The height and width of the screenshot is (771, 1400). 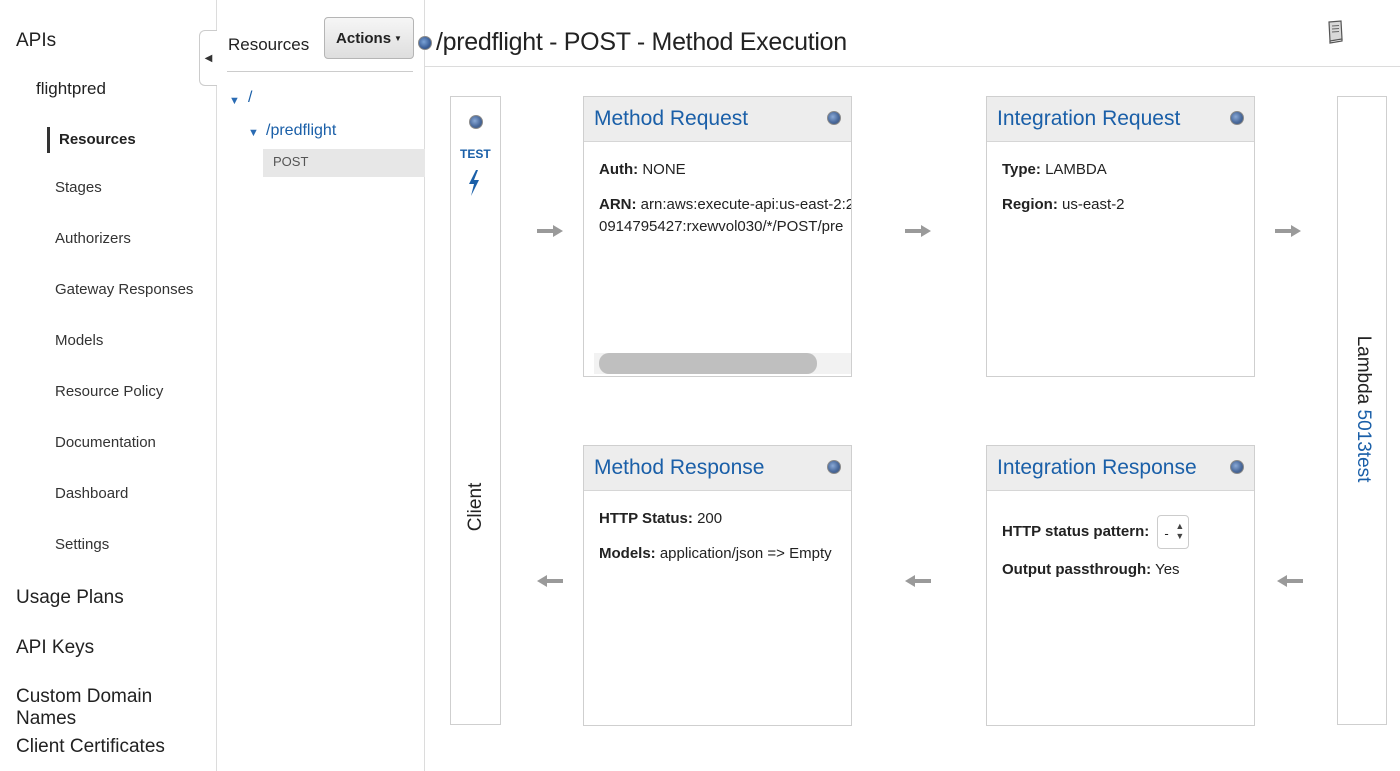 I want to click on type-value: LAMBDA, so click(x=1076, y=169).